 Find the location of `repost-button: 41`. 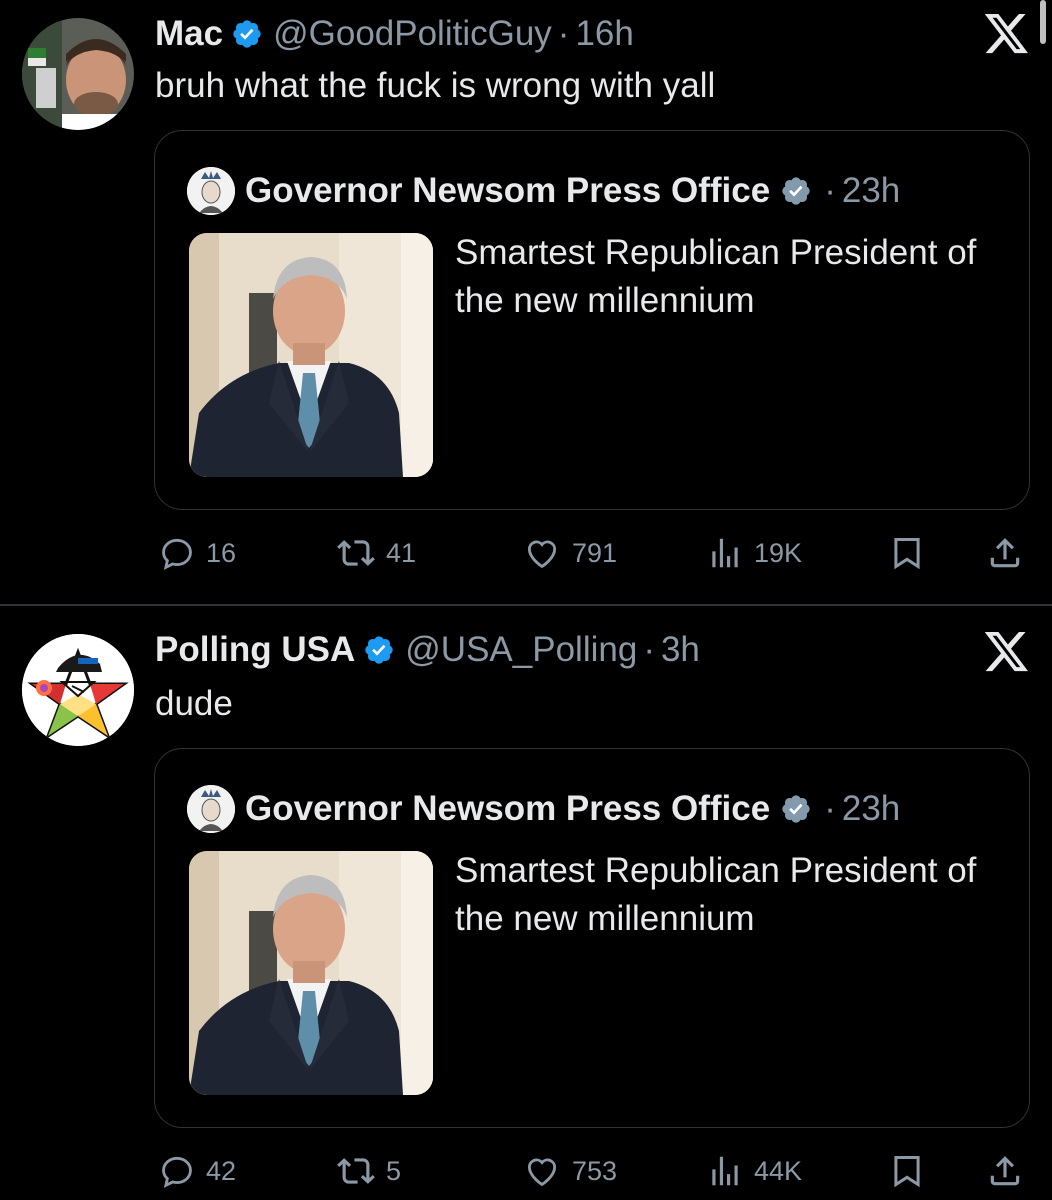

repost-button: 41 is located at coordinates (376, 553).